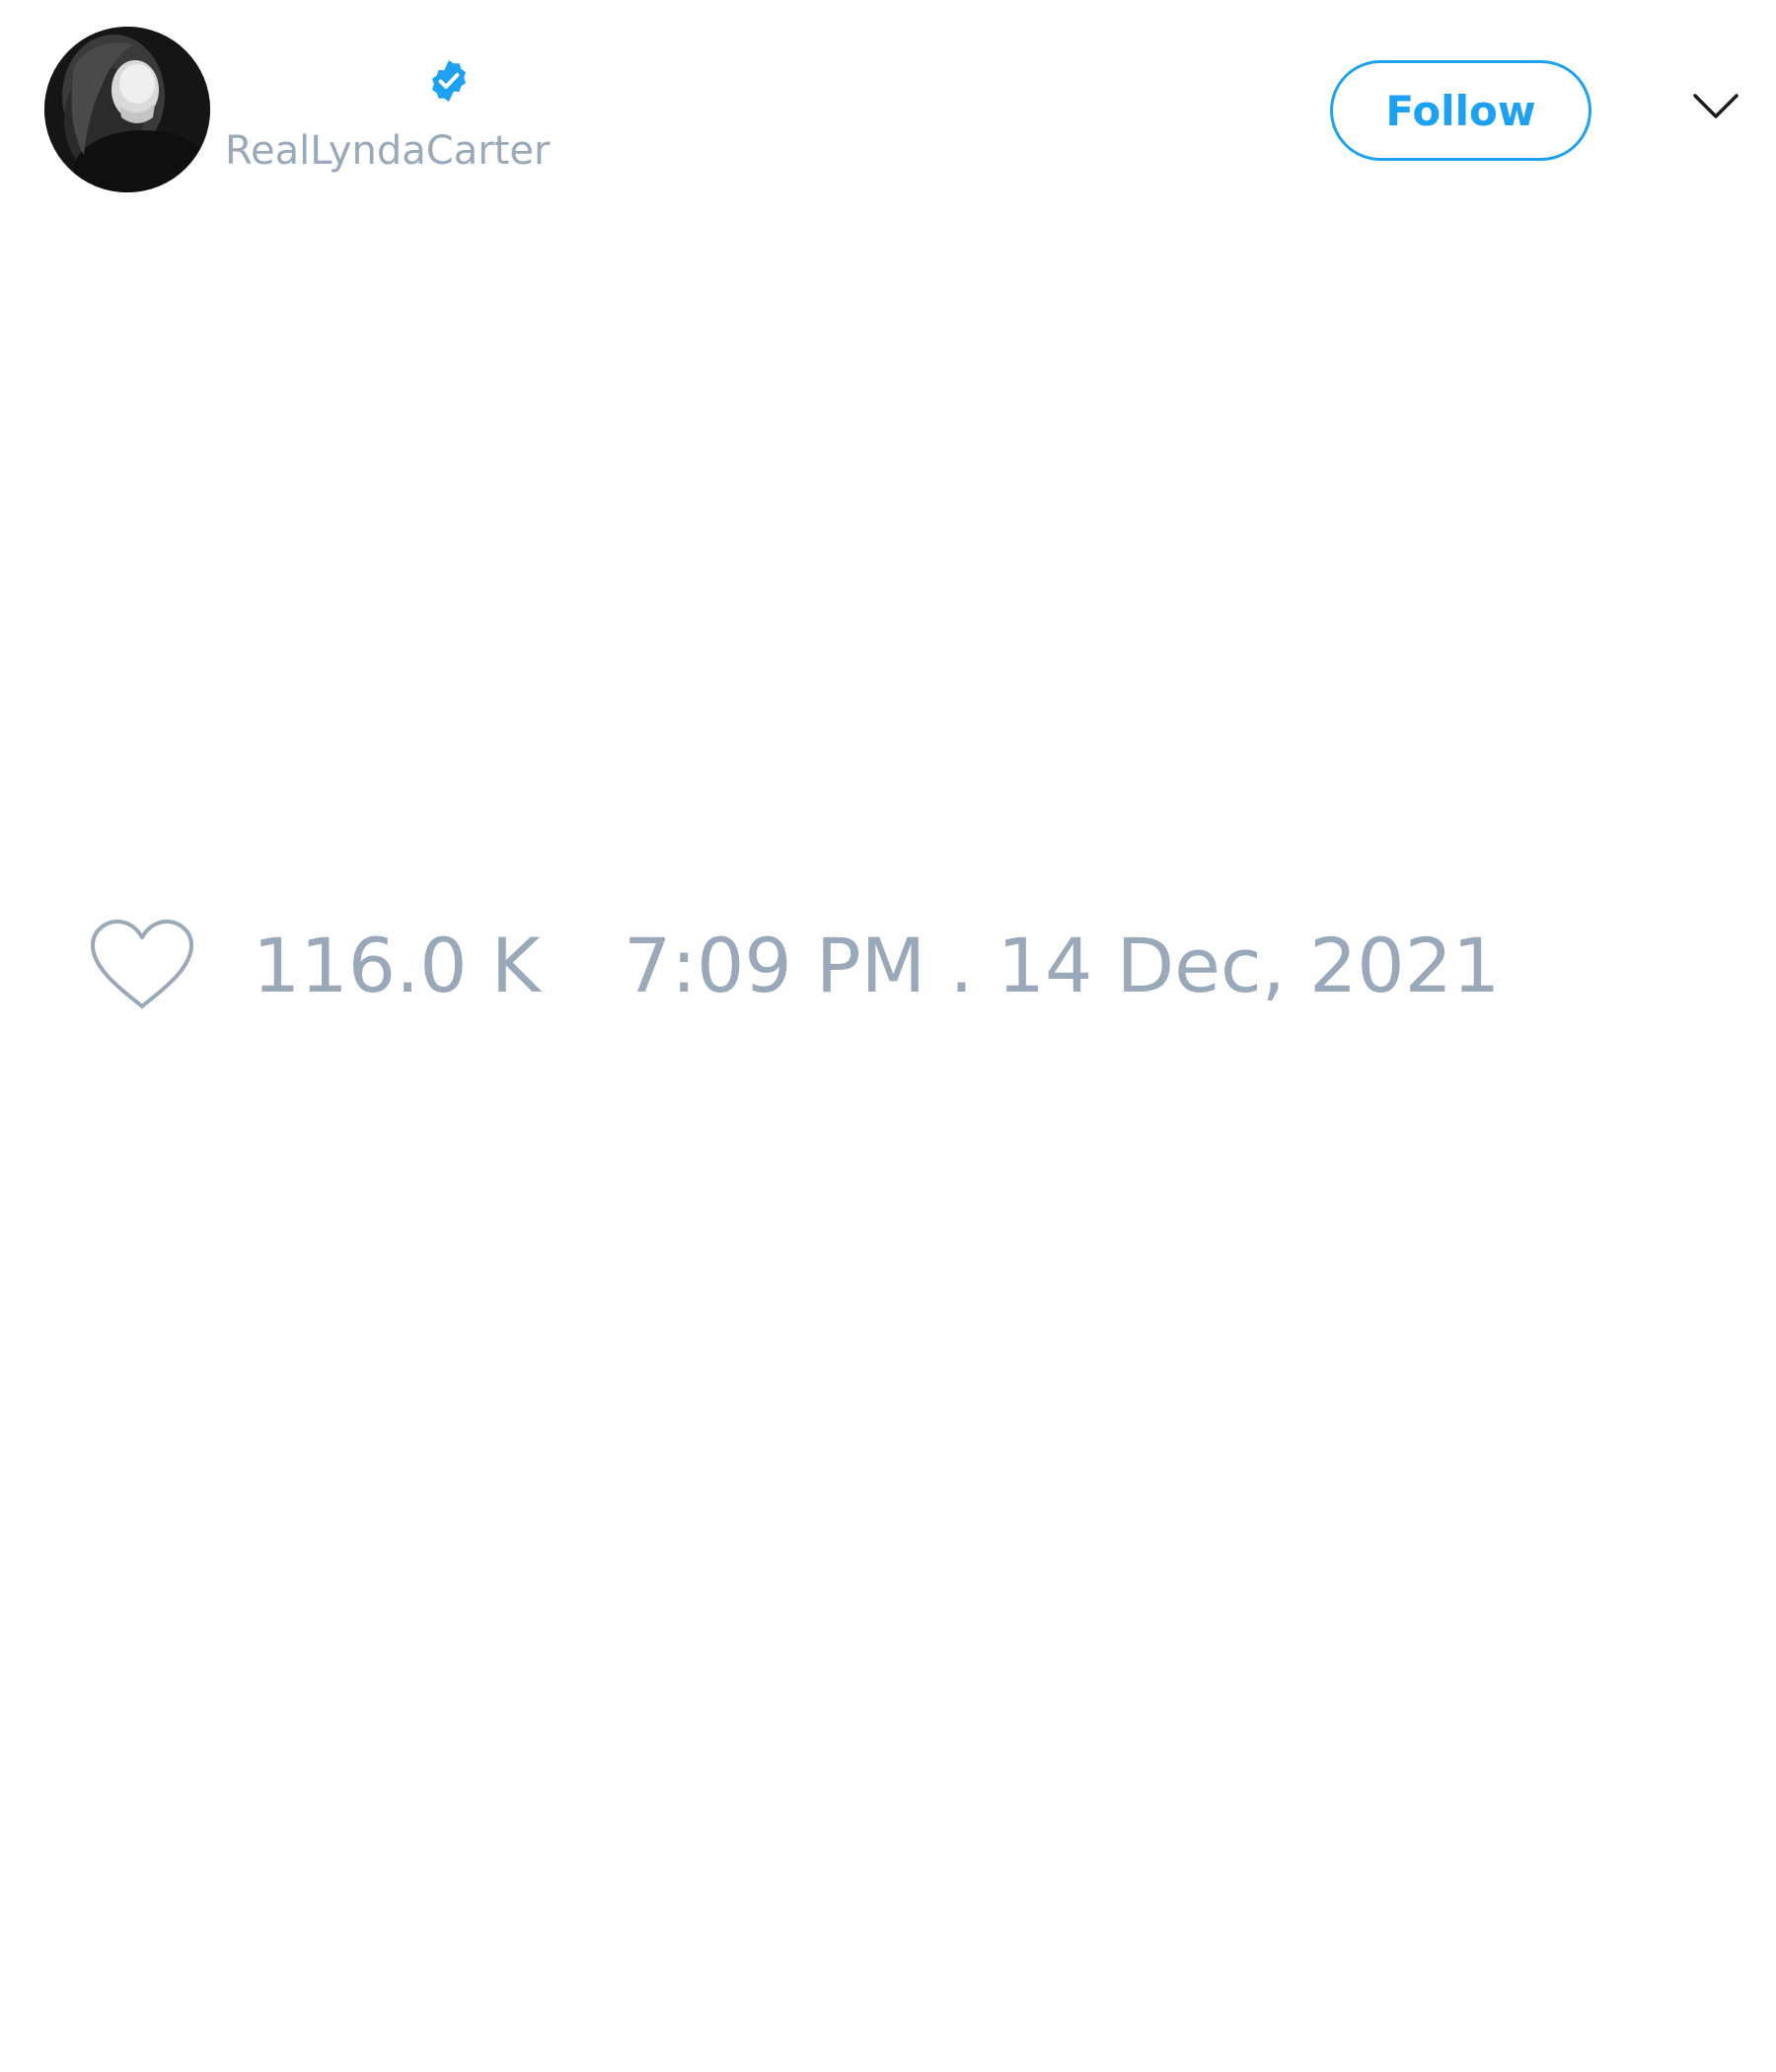 This screenshot has width=1776, height=2072. I want to click on heart-icon, so click(142, 965).